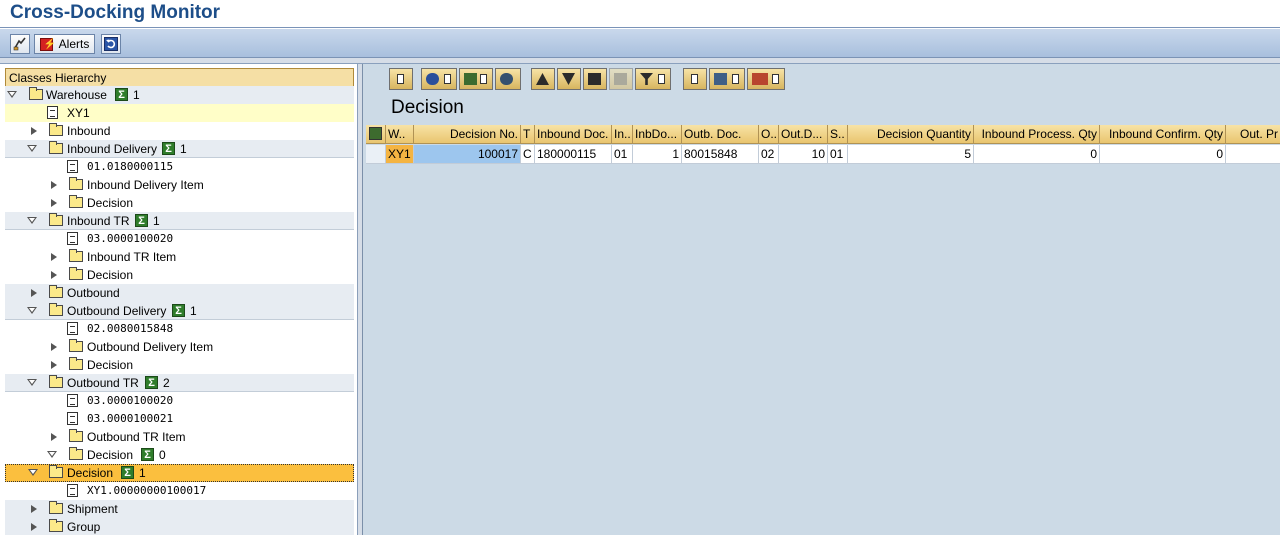 This screenshot has height=535, width=1280. I want to click on table-cell: 5, so click(911, 154).